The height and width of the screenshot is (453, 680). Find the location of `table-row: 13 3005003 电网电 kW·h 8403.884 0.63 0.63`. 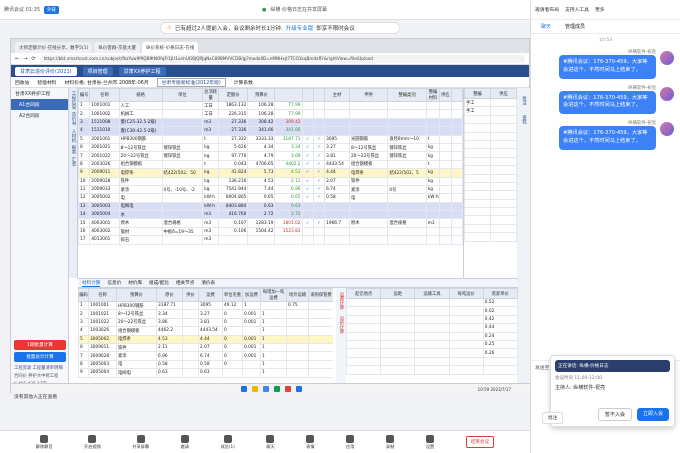

table-row: 13 3005003 电网电 kW·h 8403.884 0.63 0.63 is located at coordinates (270, 206).